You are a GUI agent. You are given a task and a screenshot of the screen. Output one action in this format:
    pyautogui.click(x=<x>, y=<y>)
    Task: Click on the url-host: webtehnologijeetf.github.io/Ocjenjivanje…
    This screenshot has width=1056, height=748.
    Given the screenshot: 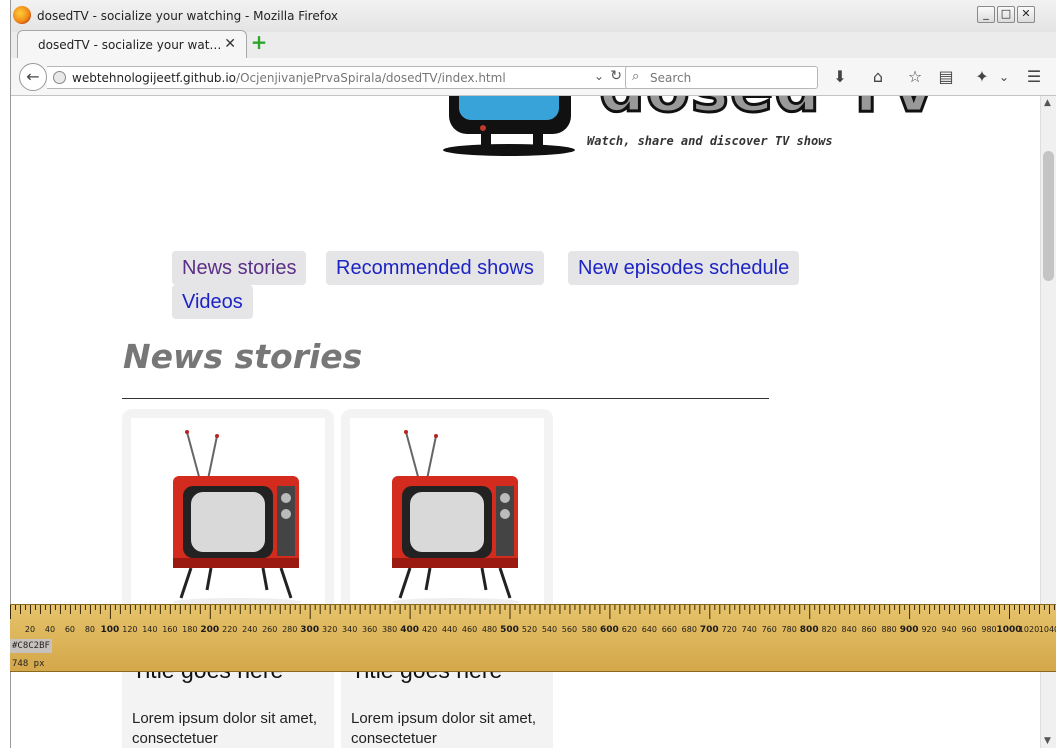 What is the action you would take?
    pyautogui.click(x=289, y=78)
    